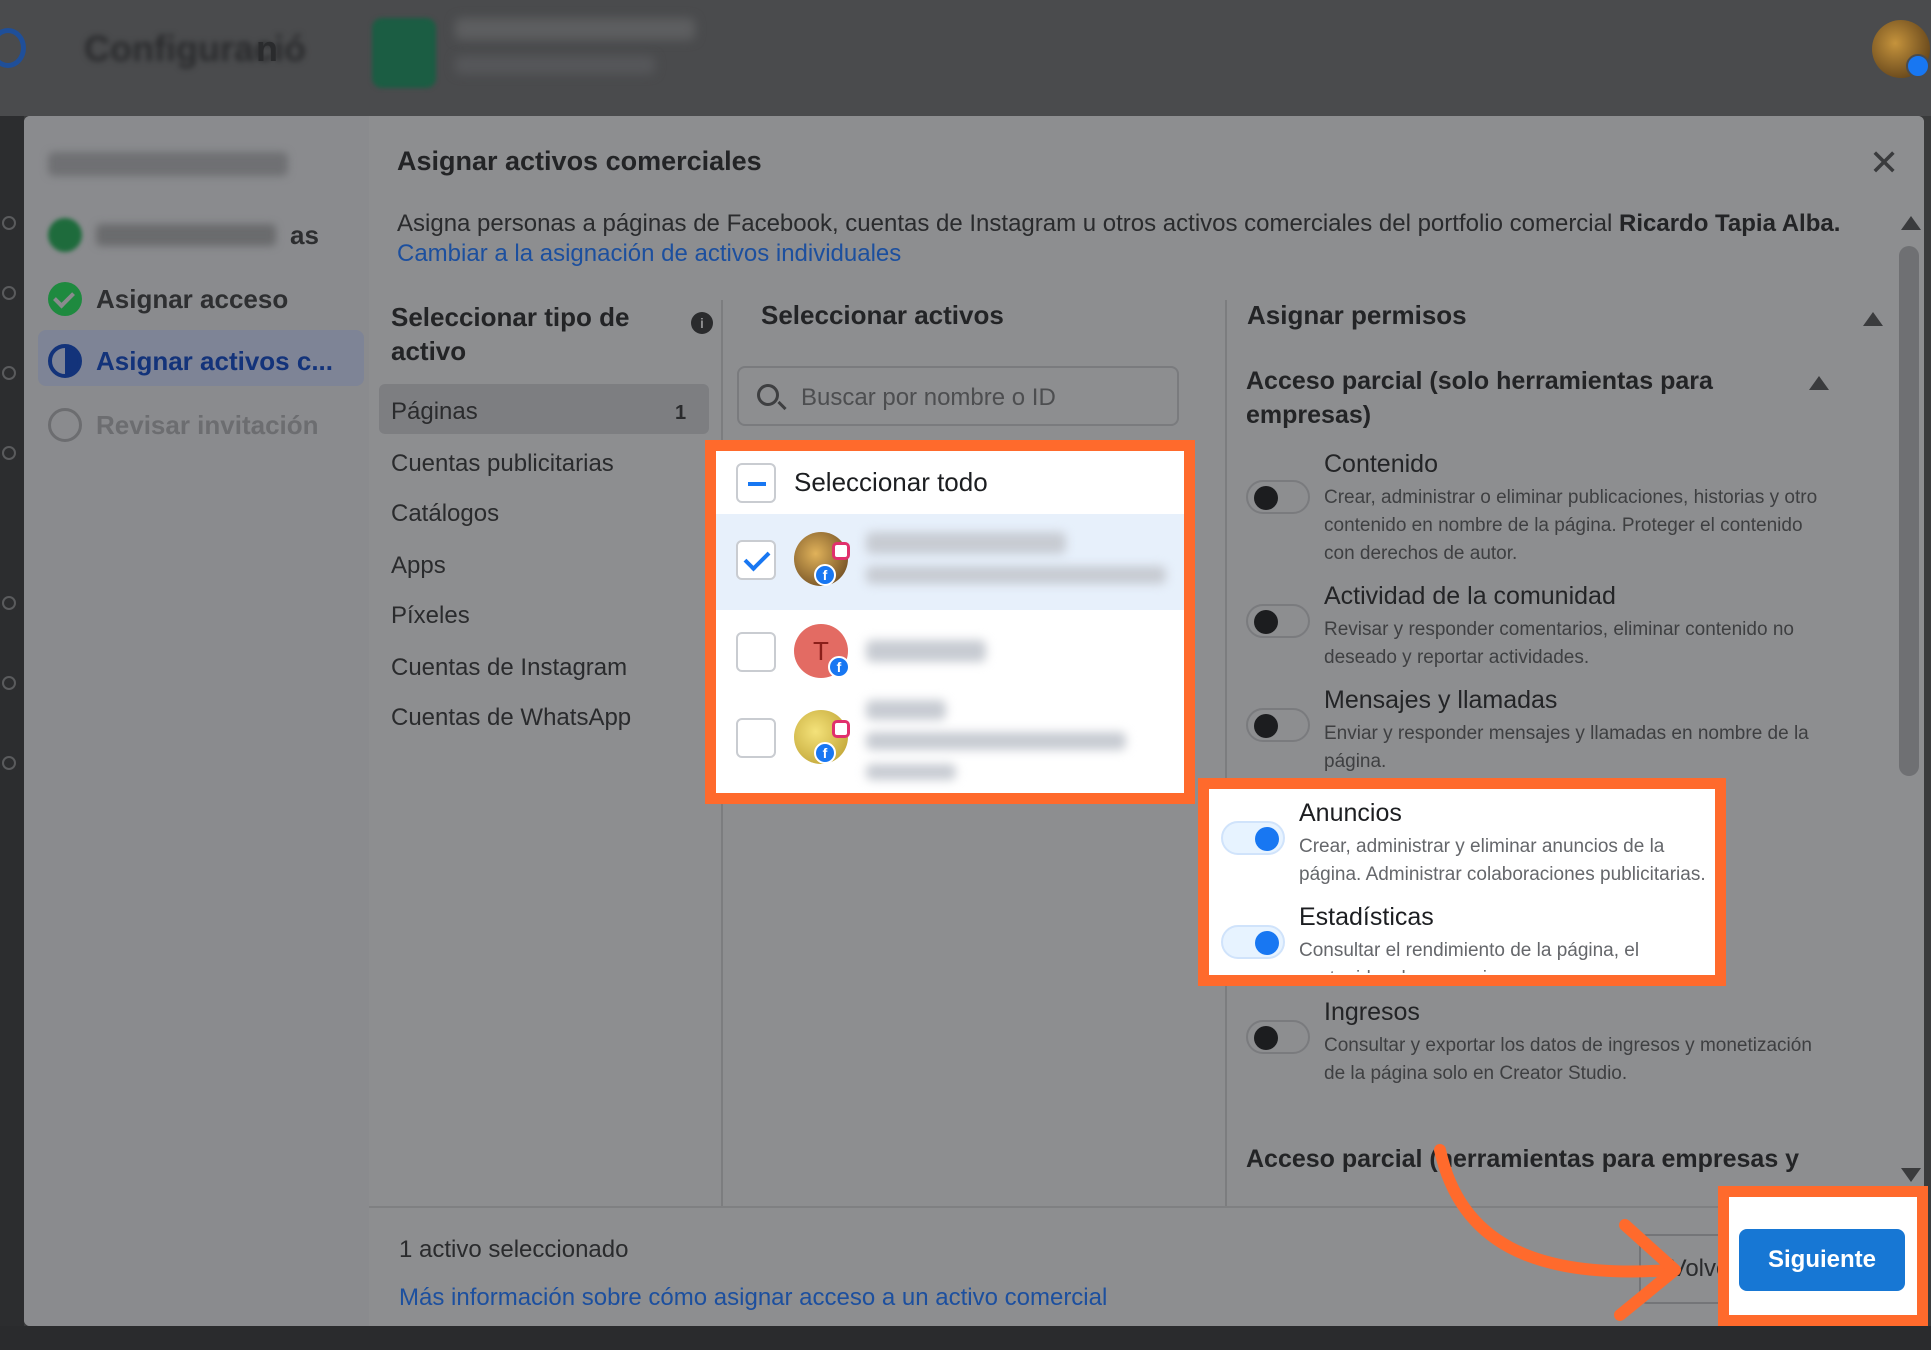 This screenshot has width=1931, height=1350. What do you see at coordinates (404, 53) in the screenshot?
I see `portfolio-icon` at bounding box center [404, 53].